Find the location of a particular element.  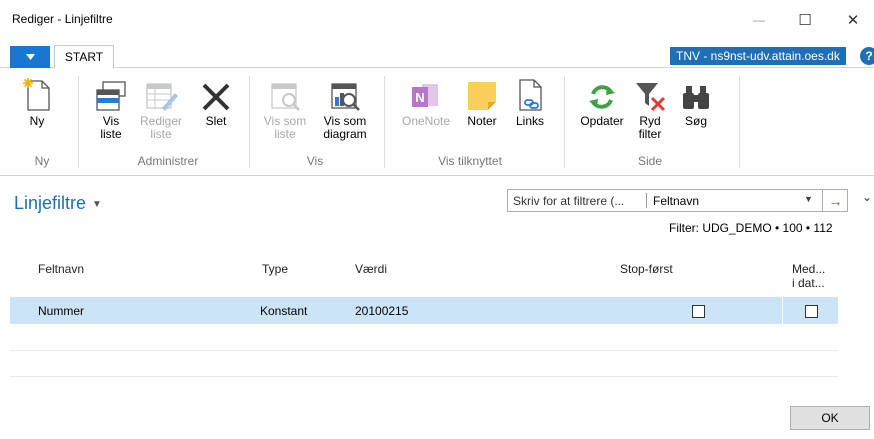

new-document-icon is located at coordinates (36, 94).